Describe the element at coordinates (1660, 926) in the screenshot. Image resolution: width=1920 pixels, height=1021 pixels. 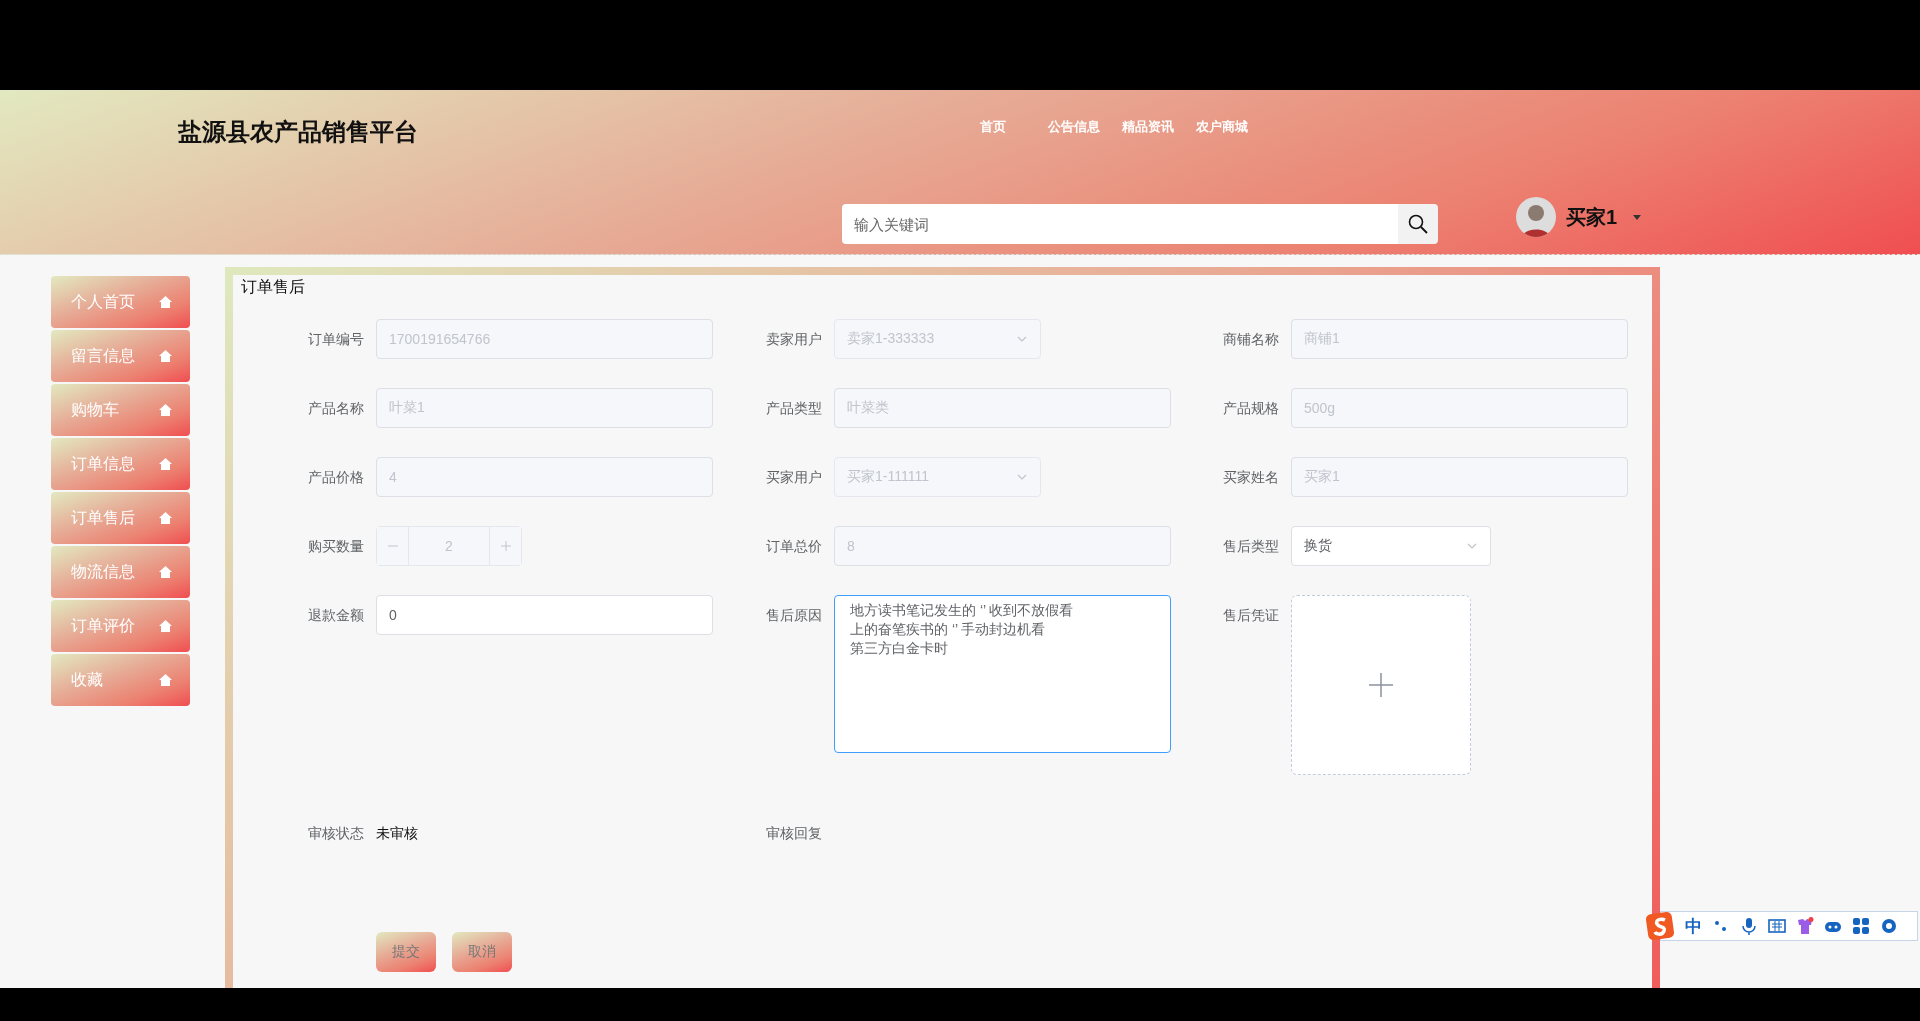
I see `ime-logo-icon` at that location.